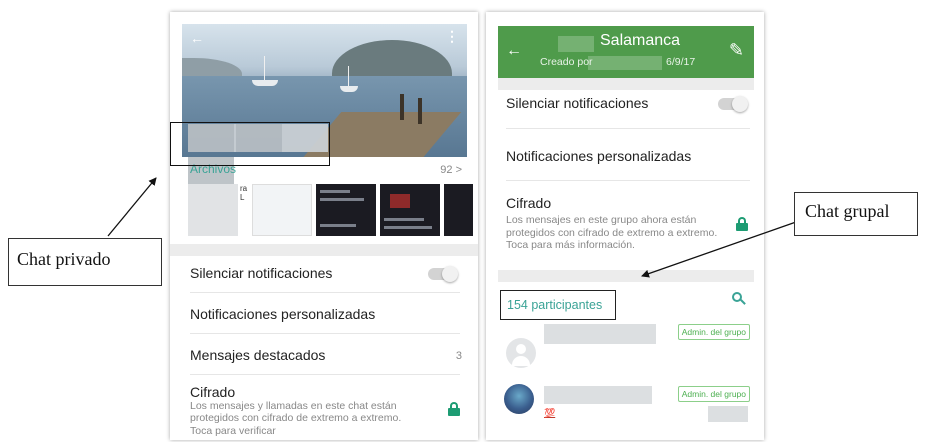 Image resolution: width=928 pixels, height=442 pixels. I want to click on edit-icon: ✎, so click(736, 50).